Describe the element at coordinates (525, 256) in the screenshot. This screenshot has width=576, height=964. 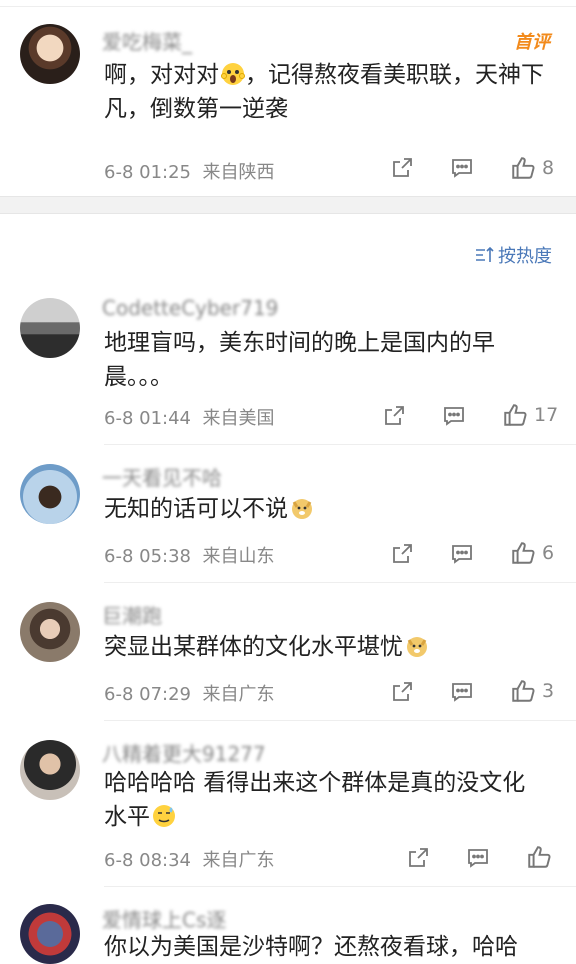
I see `sort-label: 按热度` at that location.